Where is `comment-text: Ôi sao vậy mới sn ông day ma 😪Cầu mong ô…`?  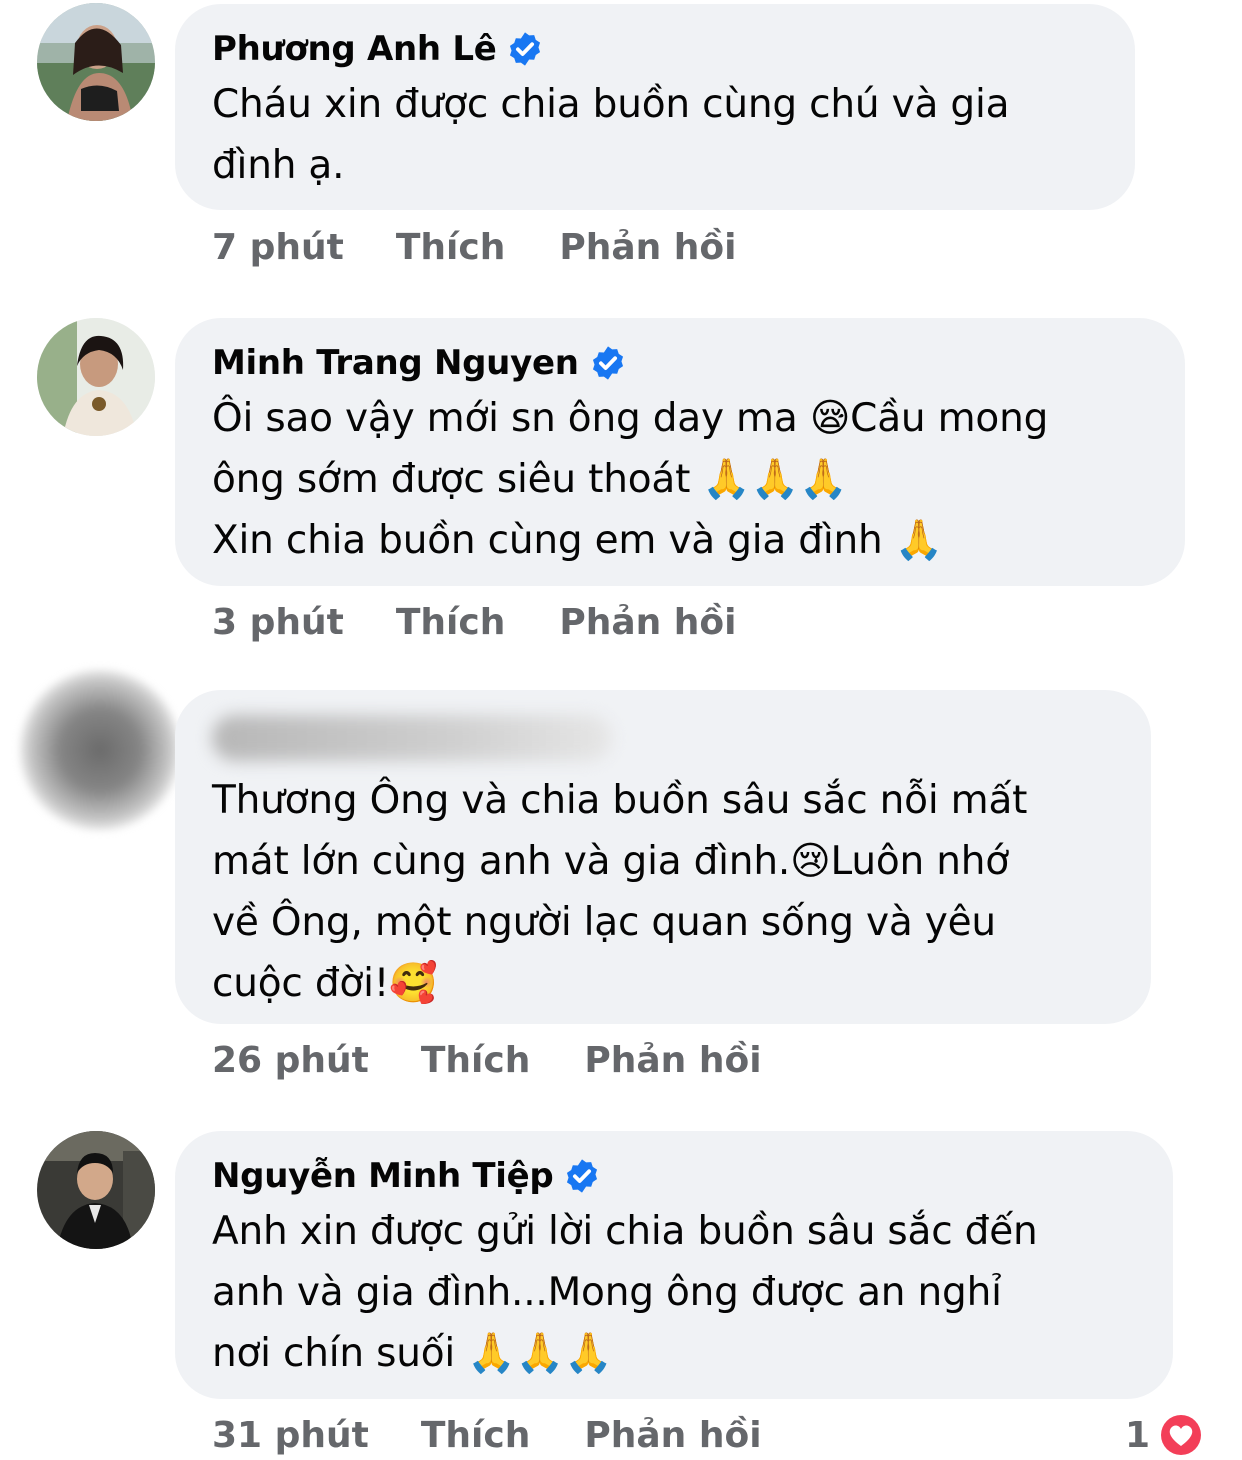
comment-text: Ôi sao vậy mới sn ông day ma 😪Cầu mong ô… is located at coordinates (630, 479).